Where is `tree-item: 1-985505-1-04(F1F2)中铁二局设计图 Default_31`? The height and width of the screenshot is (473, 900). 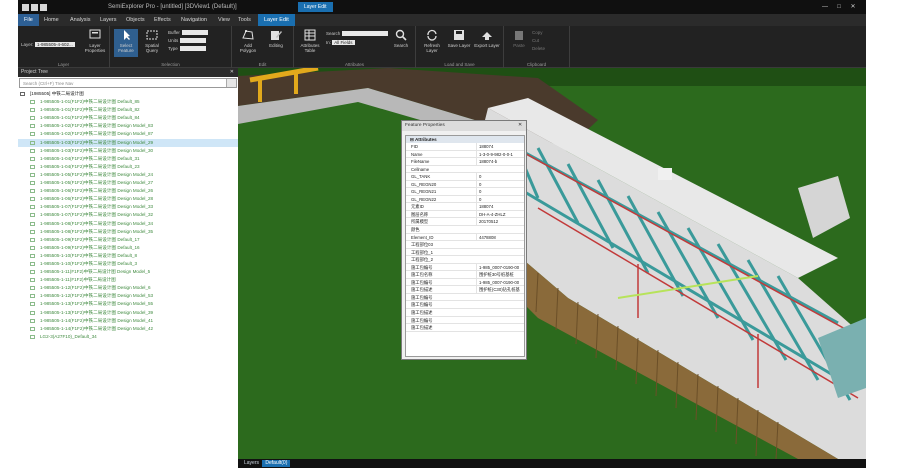
tree-item: 1-985505-1-04(F1F2)中铁二局设计图 Default_31 is located at coordinates (128, 159).